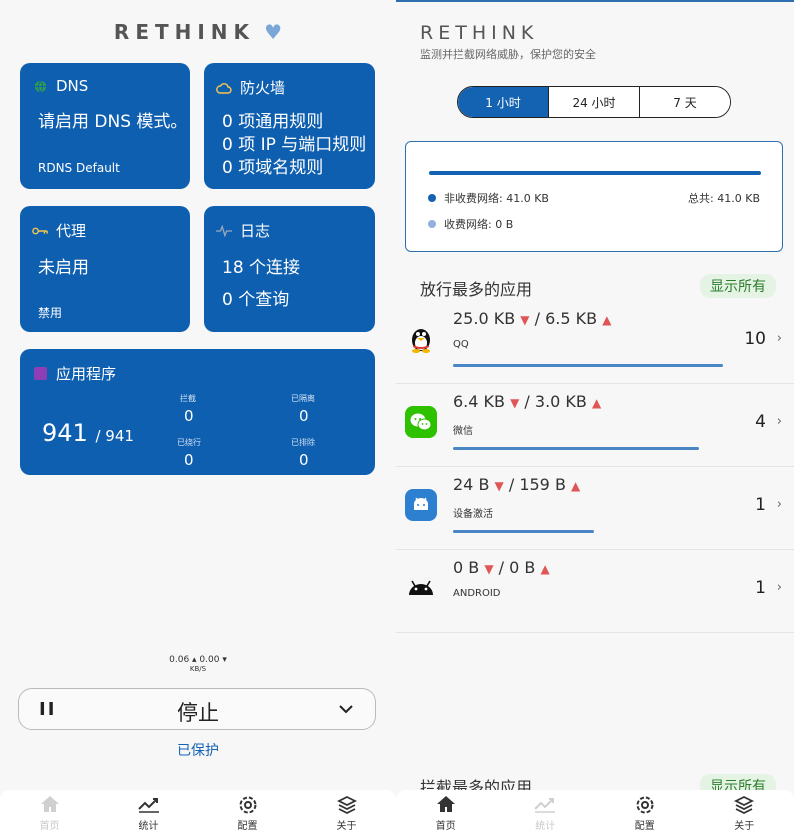 The width and height of the screenshot is (794, 836). Describe the element at coordinates (463, 431) in the screenshot. I see `app-name: 微信` at that location.